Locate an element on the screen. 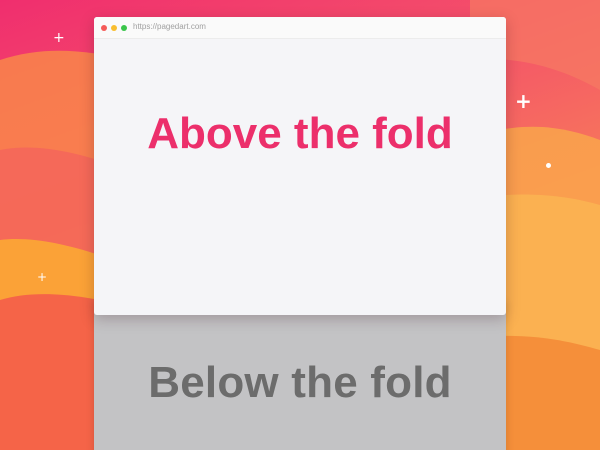 This screenshot has width=600, height=450. close-window-button is located at coordinates (104, 28).